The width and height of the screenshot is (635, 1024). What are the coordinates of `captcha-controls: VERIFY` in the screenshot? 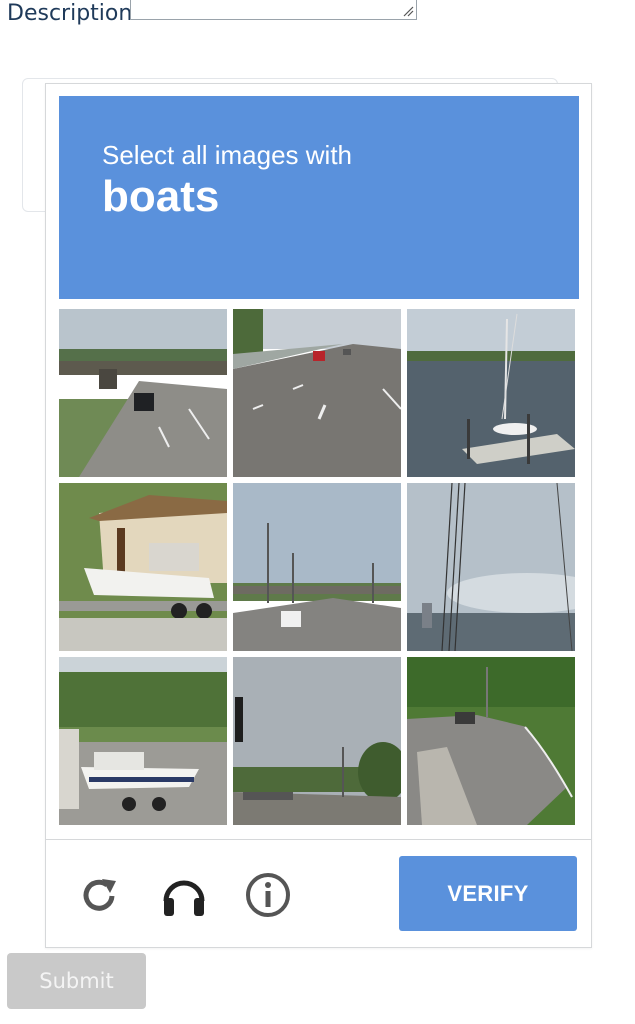 It's located at (318, 893).